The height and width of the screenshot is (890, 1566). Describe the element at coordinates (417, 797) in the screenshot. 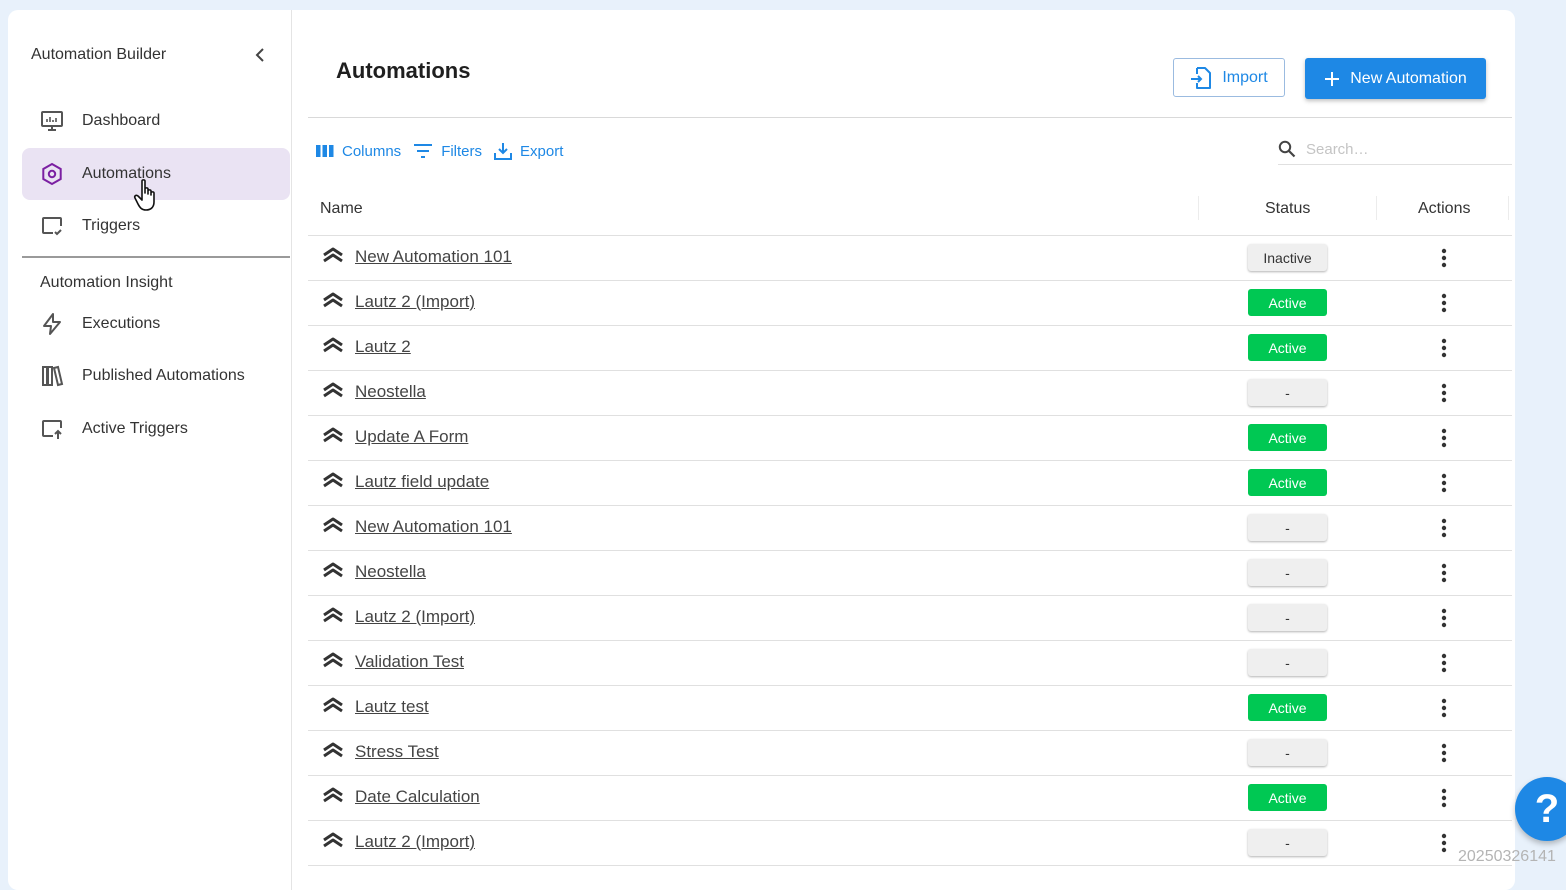

I see `automation-name-link: Date Calculation` at that location.